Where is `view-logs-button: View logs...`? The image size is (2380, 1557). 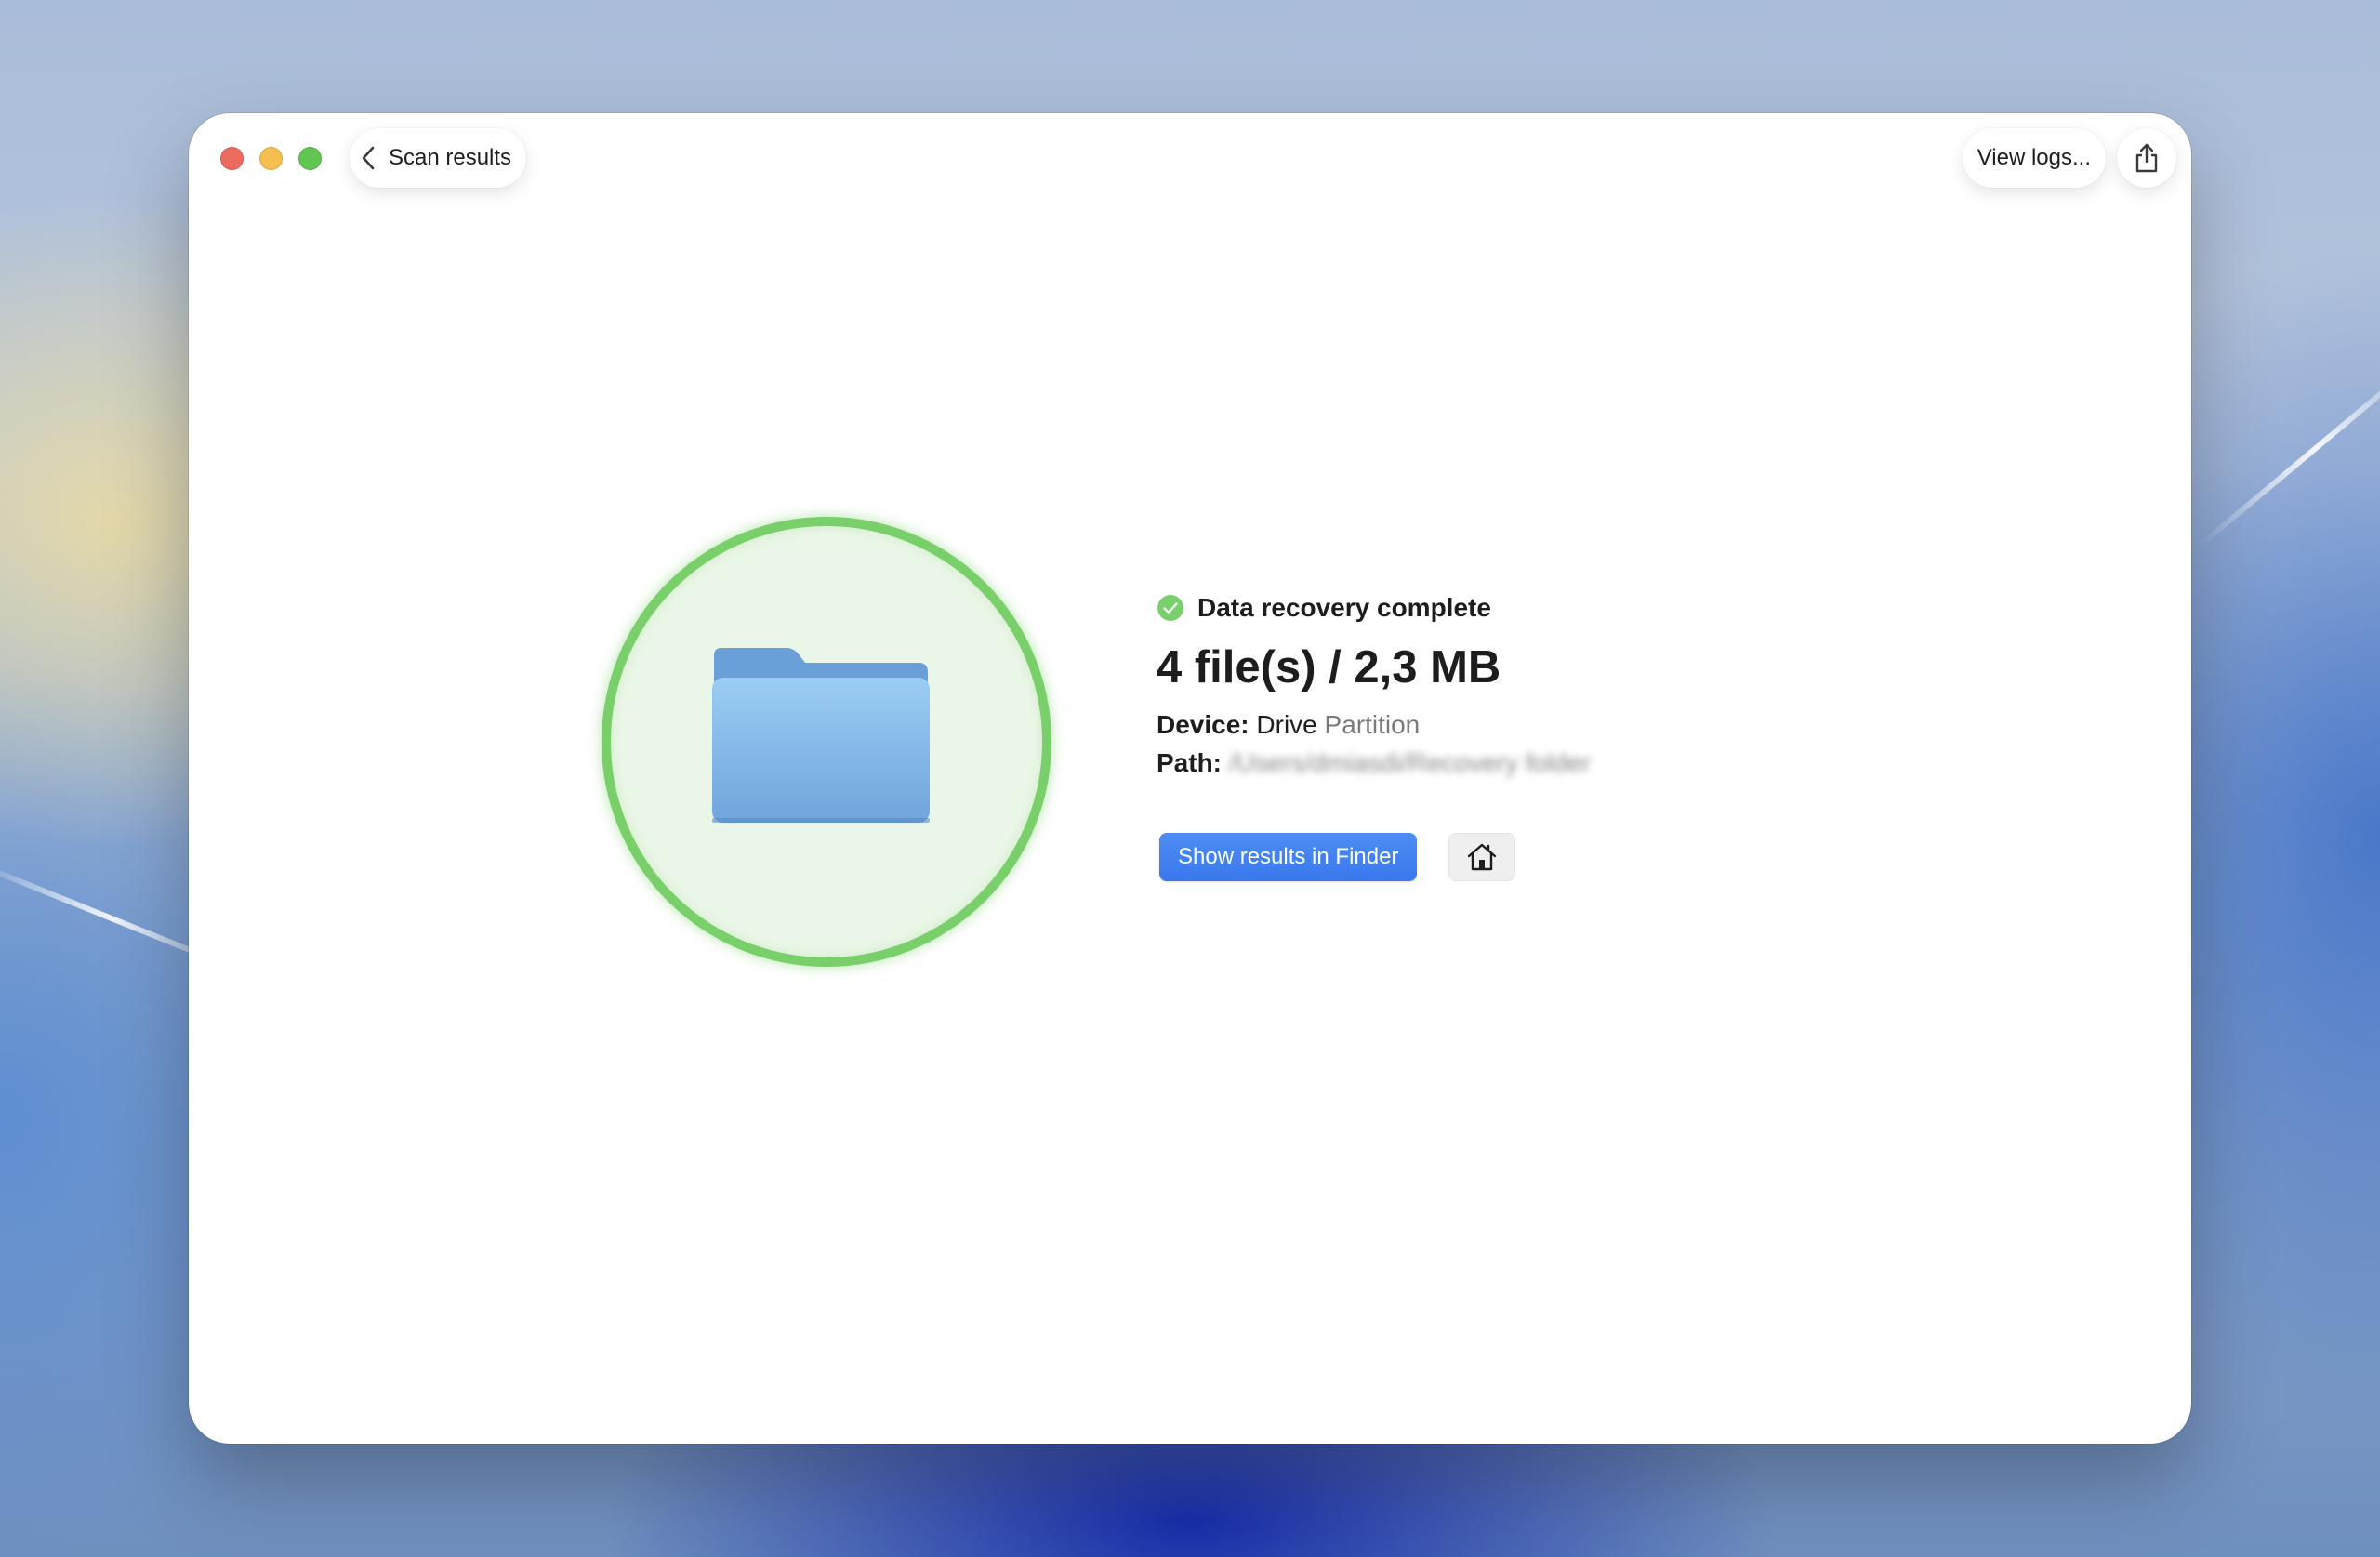 view-logs-button: View logs... is located at coordinates (2034, 158).